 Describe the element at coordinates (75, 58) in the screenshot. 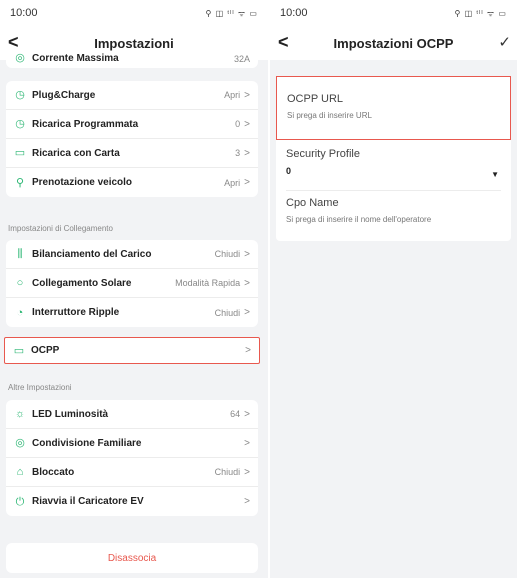

I see `partial-row-label: Corrente Massima` at that location.